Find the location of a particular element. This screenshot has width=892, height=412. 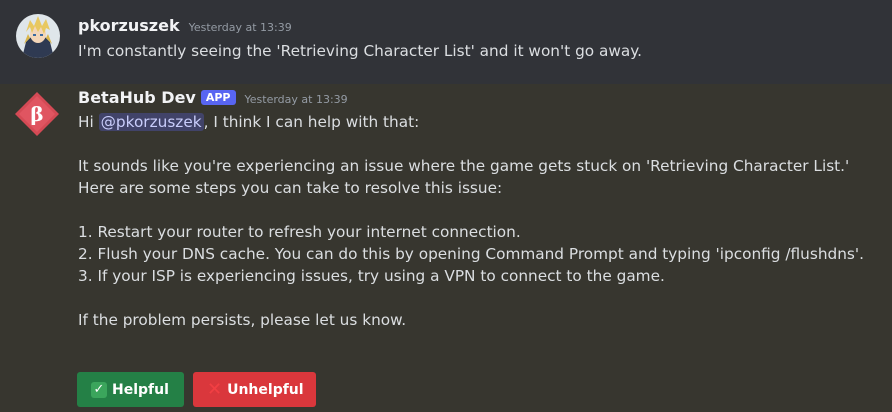

user-message-header: pkorzuszek Yesterday at 13:39 is located at coordinates (185, 25).